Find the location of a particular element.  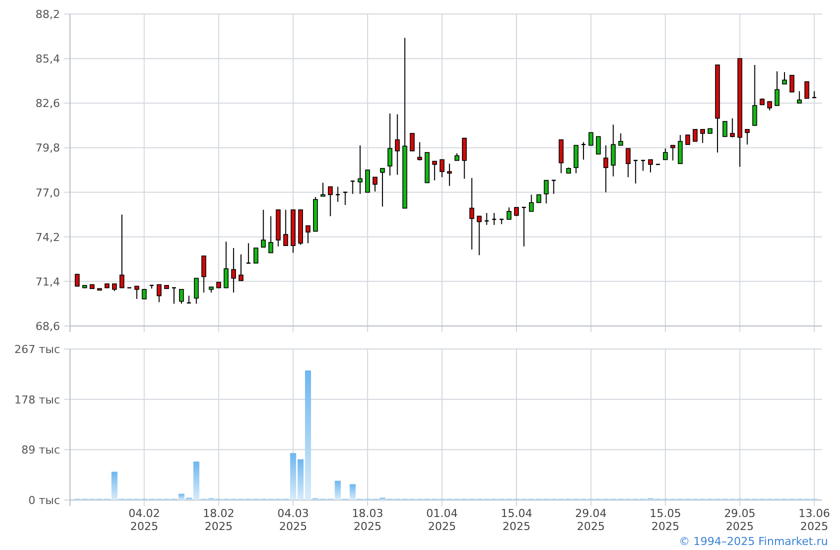

axis-label: 18.02 is located at coordinates (218, 513).